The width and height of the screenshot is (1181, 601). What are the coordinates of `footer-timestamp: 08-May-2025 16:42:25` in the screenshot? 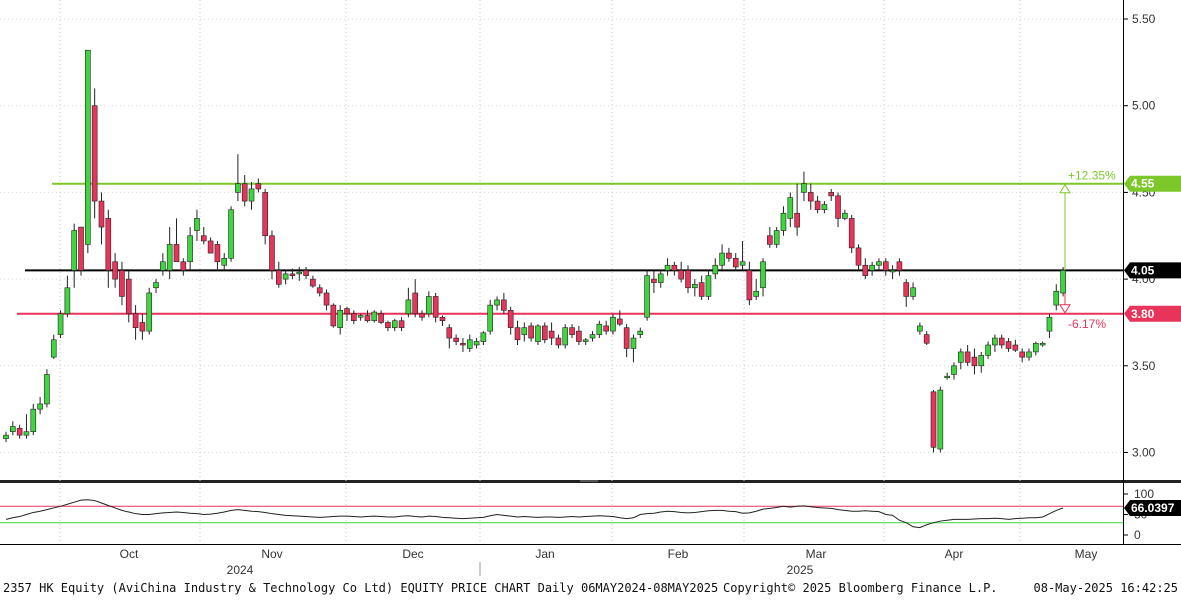 It's located at (1106, 588).